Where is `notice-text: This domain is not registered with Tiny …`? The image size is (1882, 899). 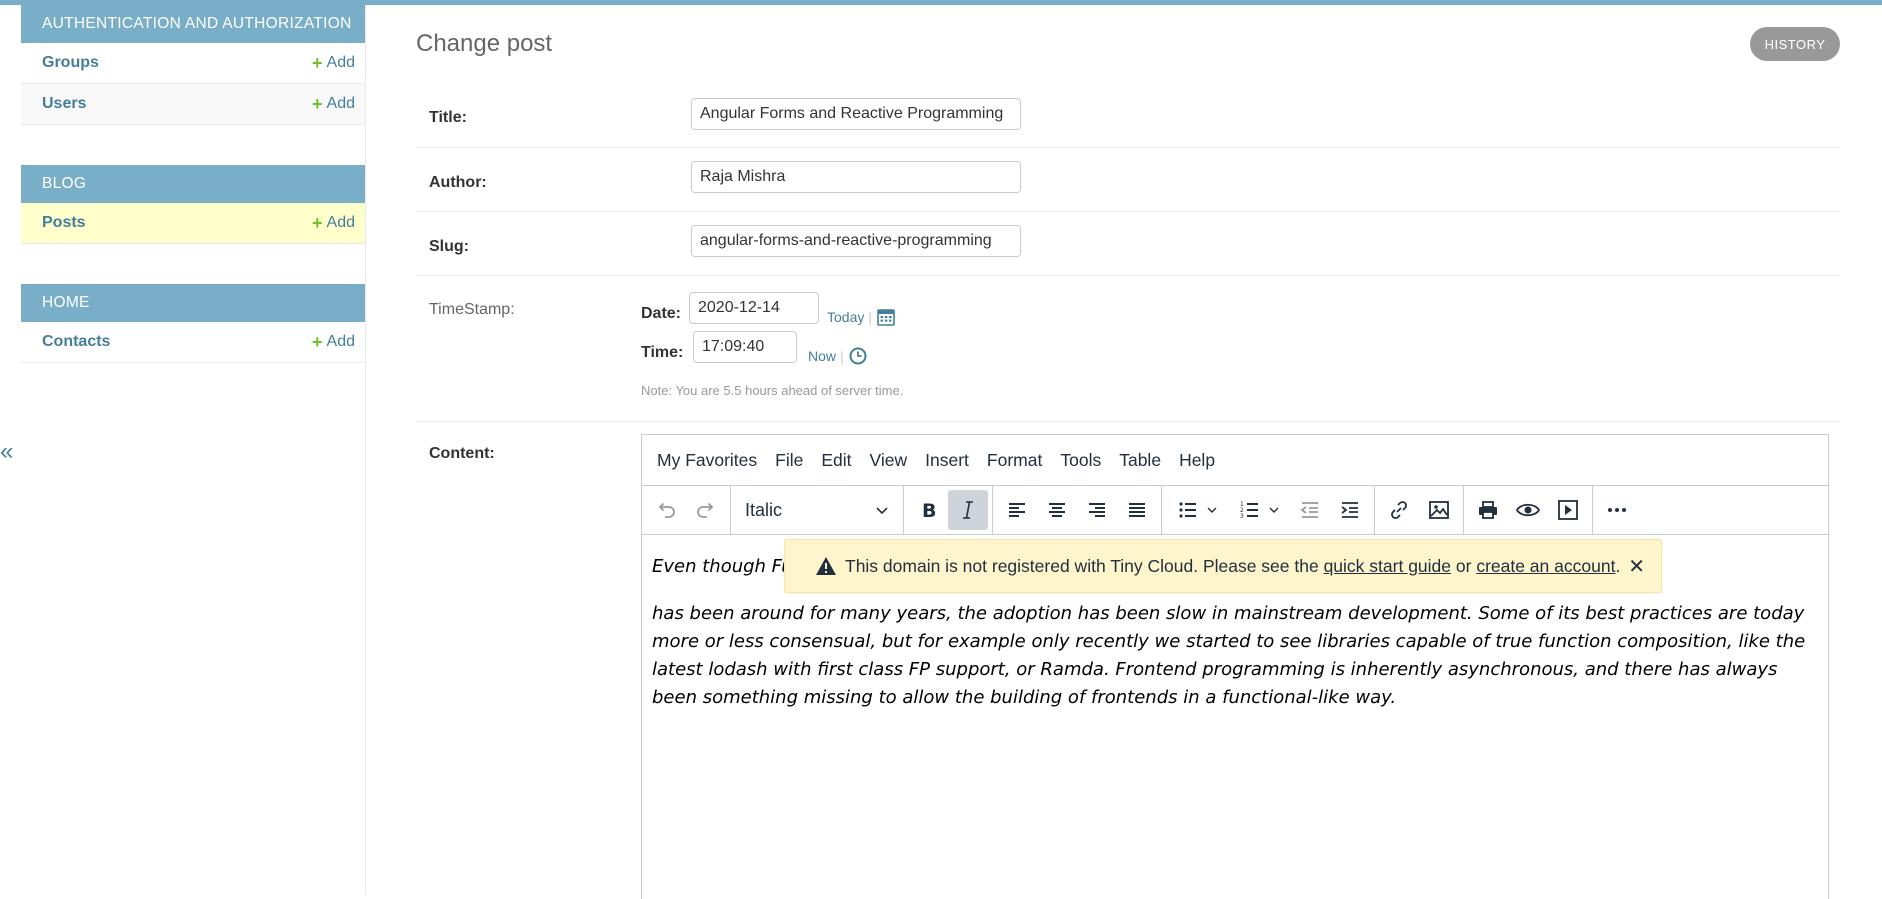 notice-text: This domain is not registered with Tiny … is located at coordinates (1232, 566).